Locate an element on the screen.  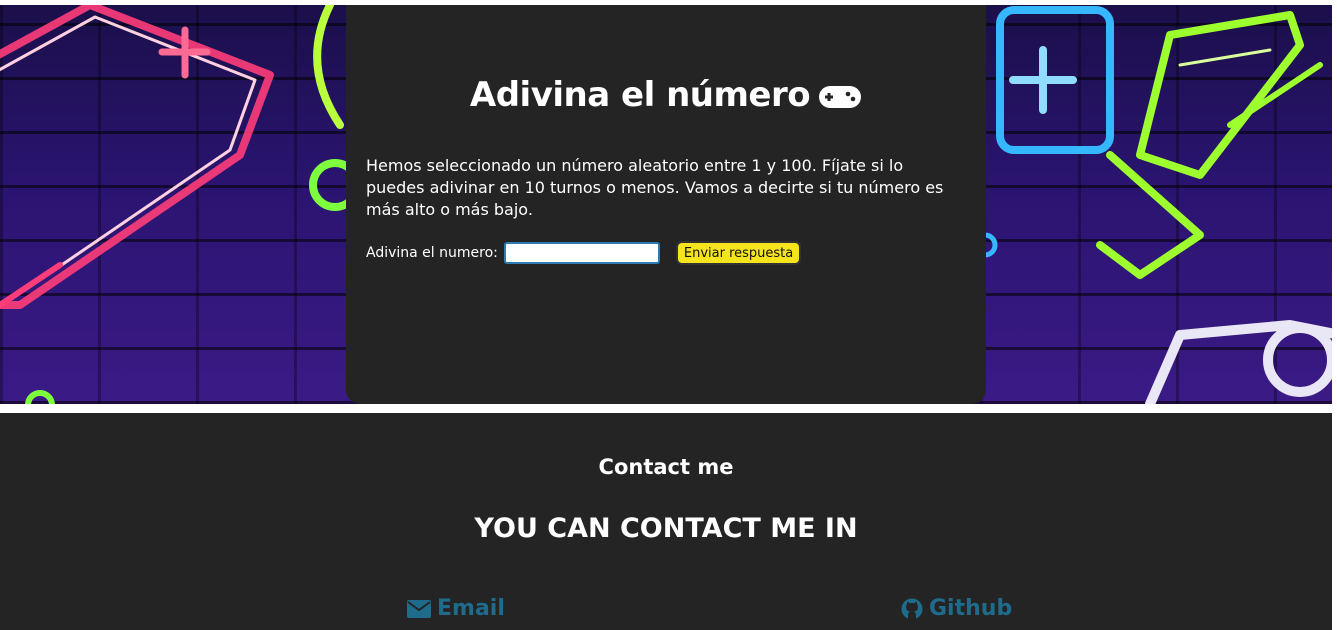
guess-input is located at coordinates (581, 253).